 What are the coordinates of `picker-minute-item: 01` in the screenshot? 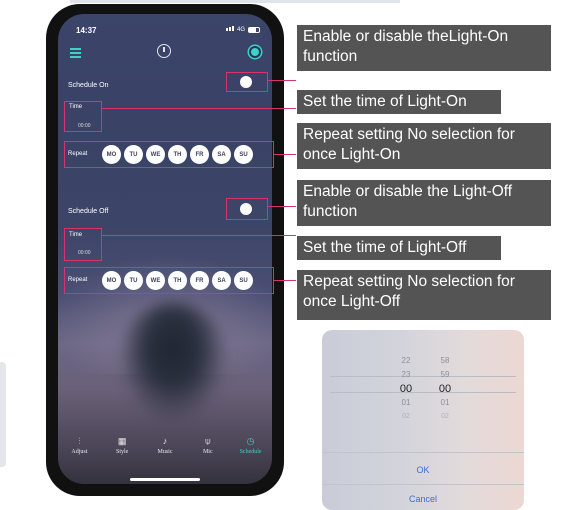 It's located at (445, 403).